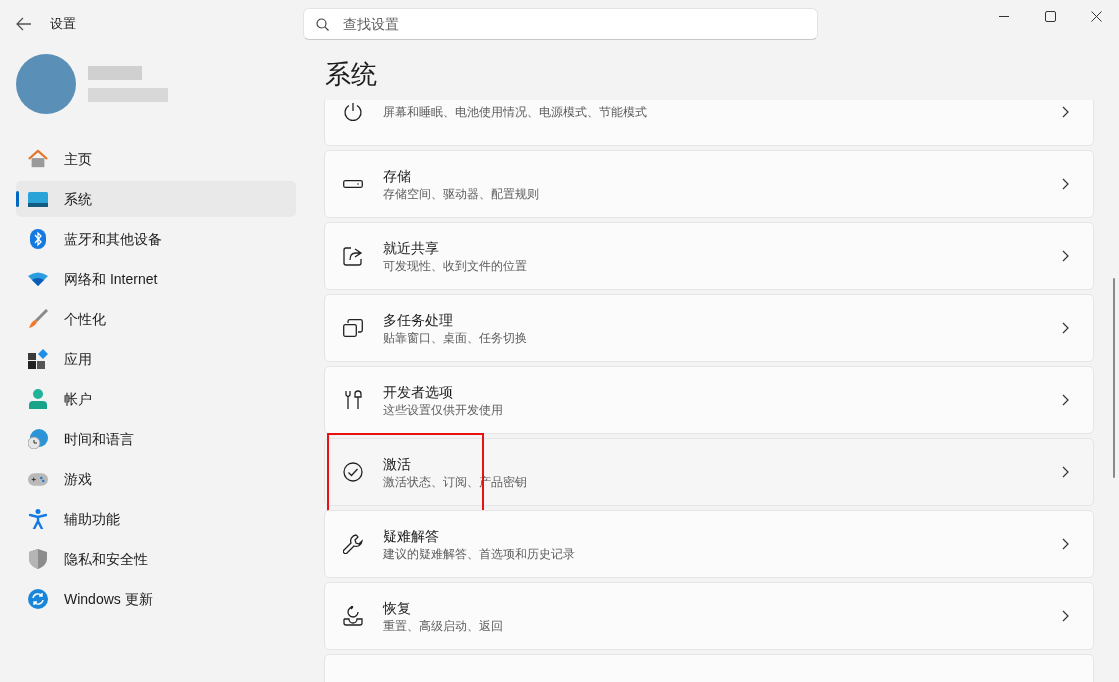  I want to click on house-icon, so click(38, 159).